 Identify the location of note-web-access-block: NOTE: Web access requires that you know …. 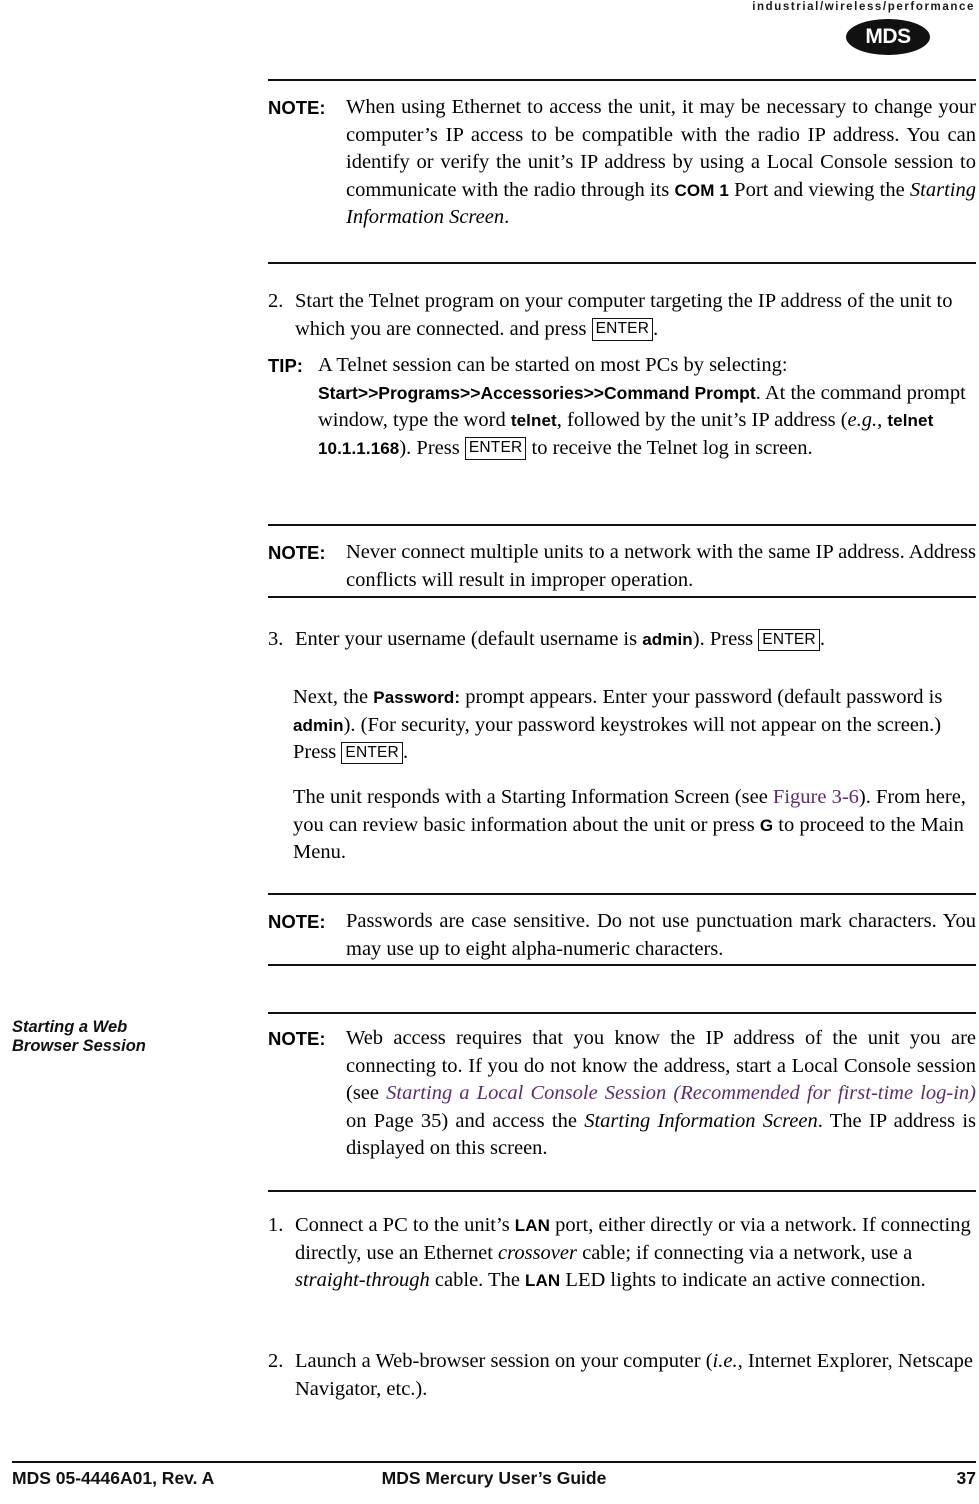
(622, 1094).